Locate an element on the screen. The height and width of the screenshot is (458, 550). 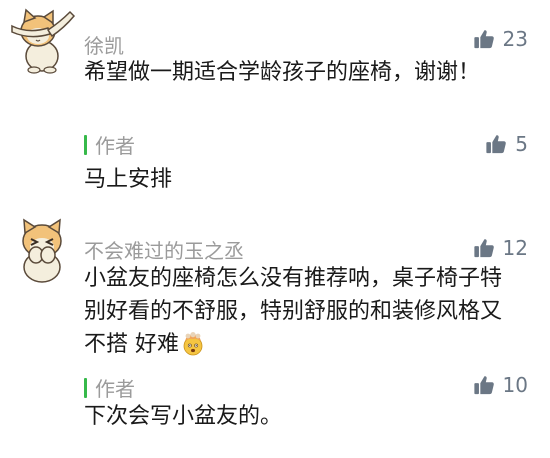
like-count: 12 is located at coordinates (515, 248).